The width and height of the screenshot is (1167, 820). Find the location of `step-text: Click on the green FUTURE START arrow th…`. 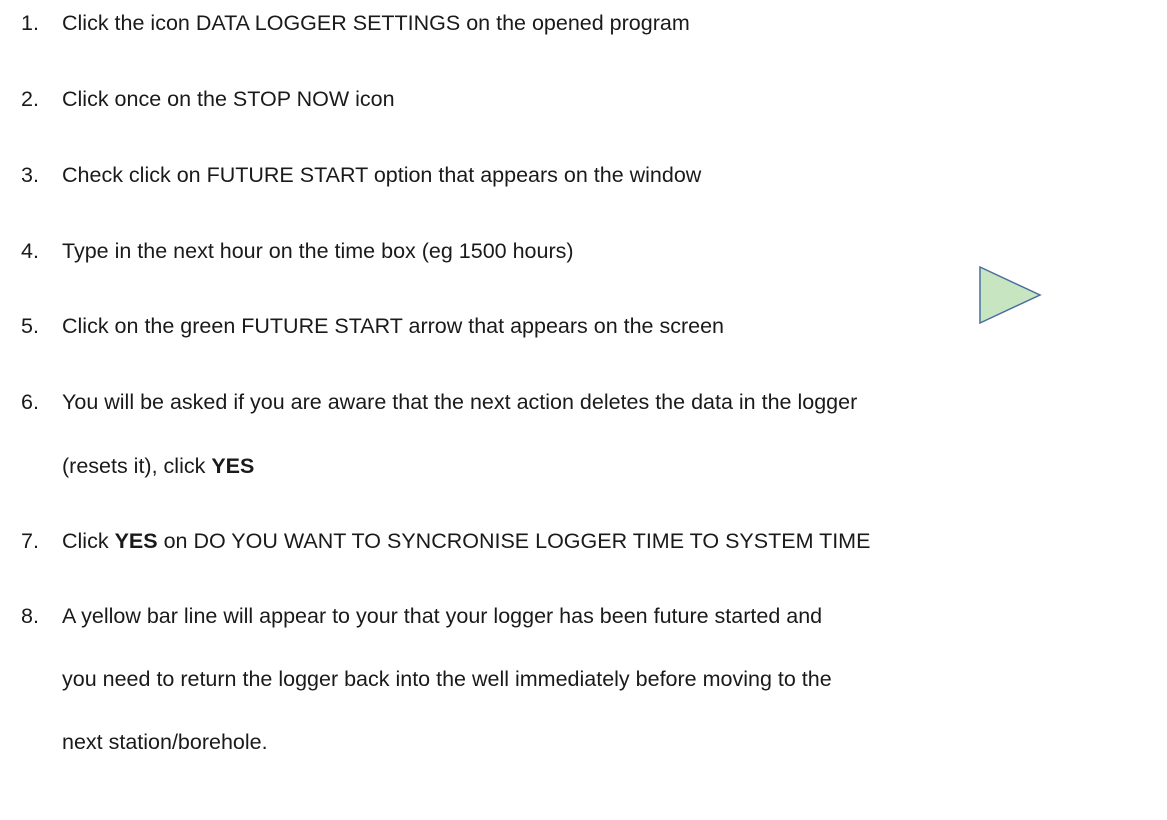

step-text: Click on the green FUTURE START arrow th… is located at coordinates (393, 326).